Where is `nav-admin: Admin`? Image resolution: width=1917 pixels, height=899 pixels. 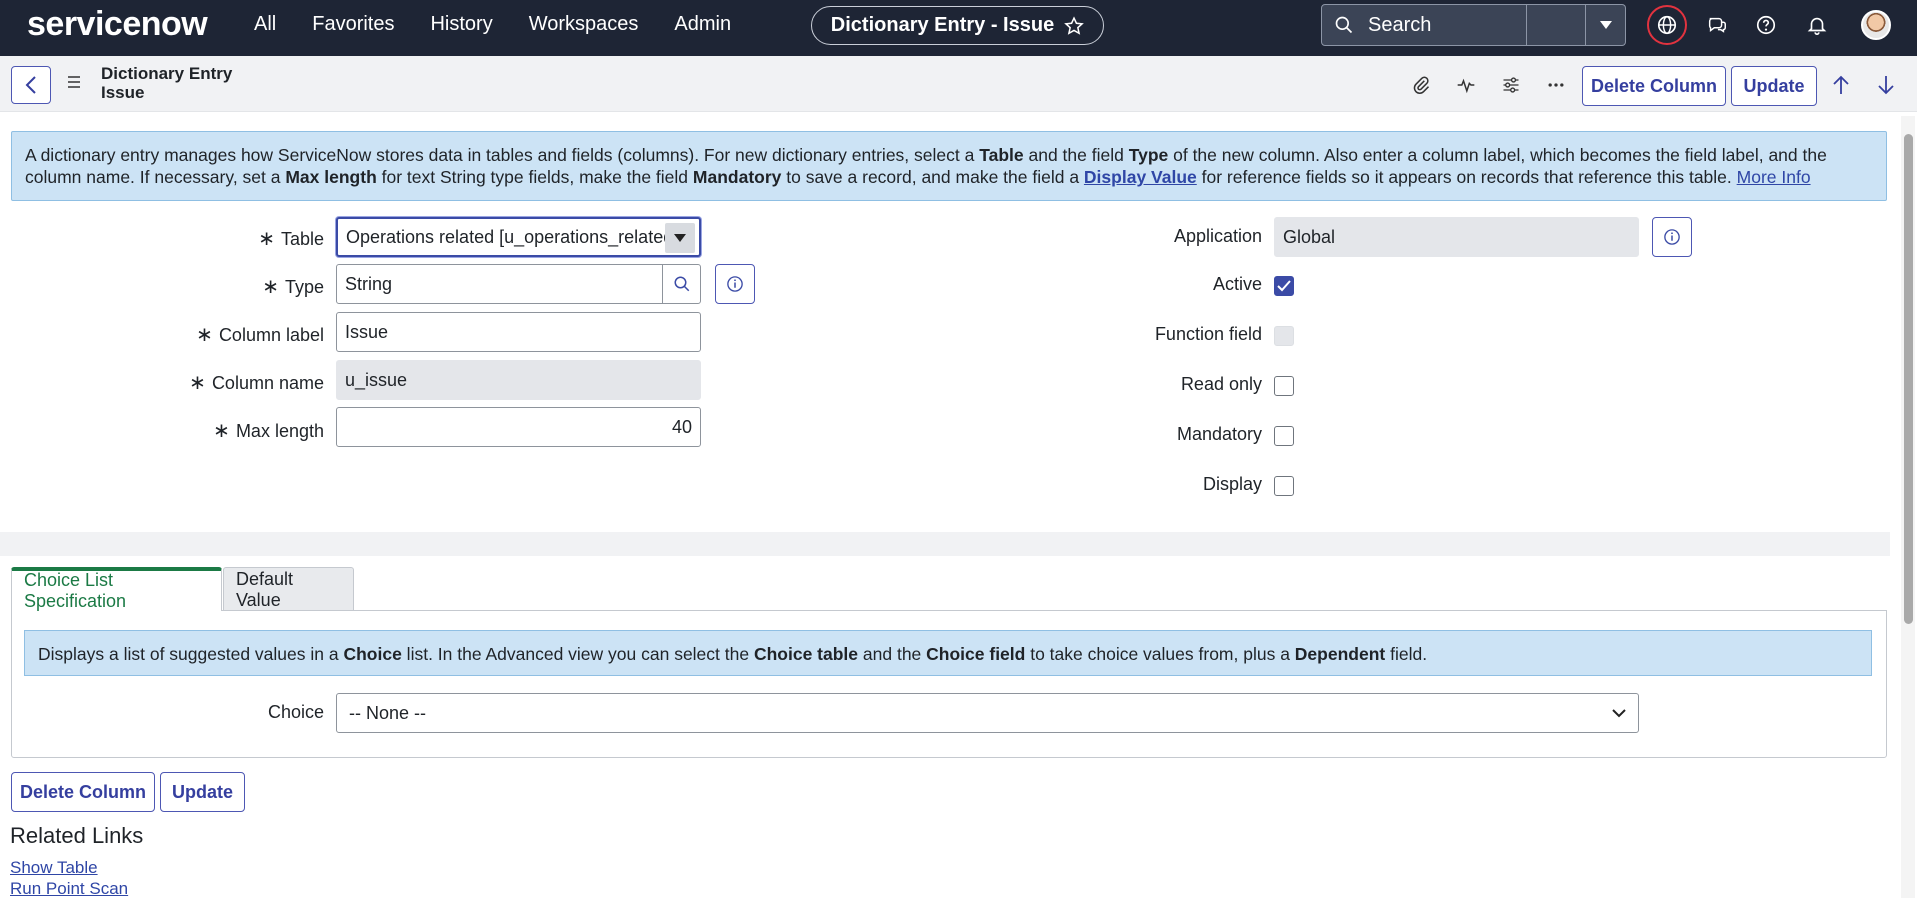
nav-admin: Admin is located at coordinates (702, 24).